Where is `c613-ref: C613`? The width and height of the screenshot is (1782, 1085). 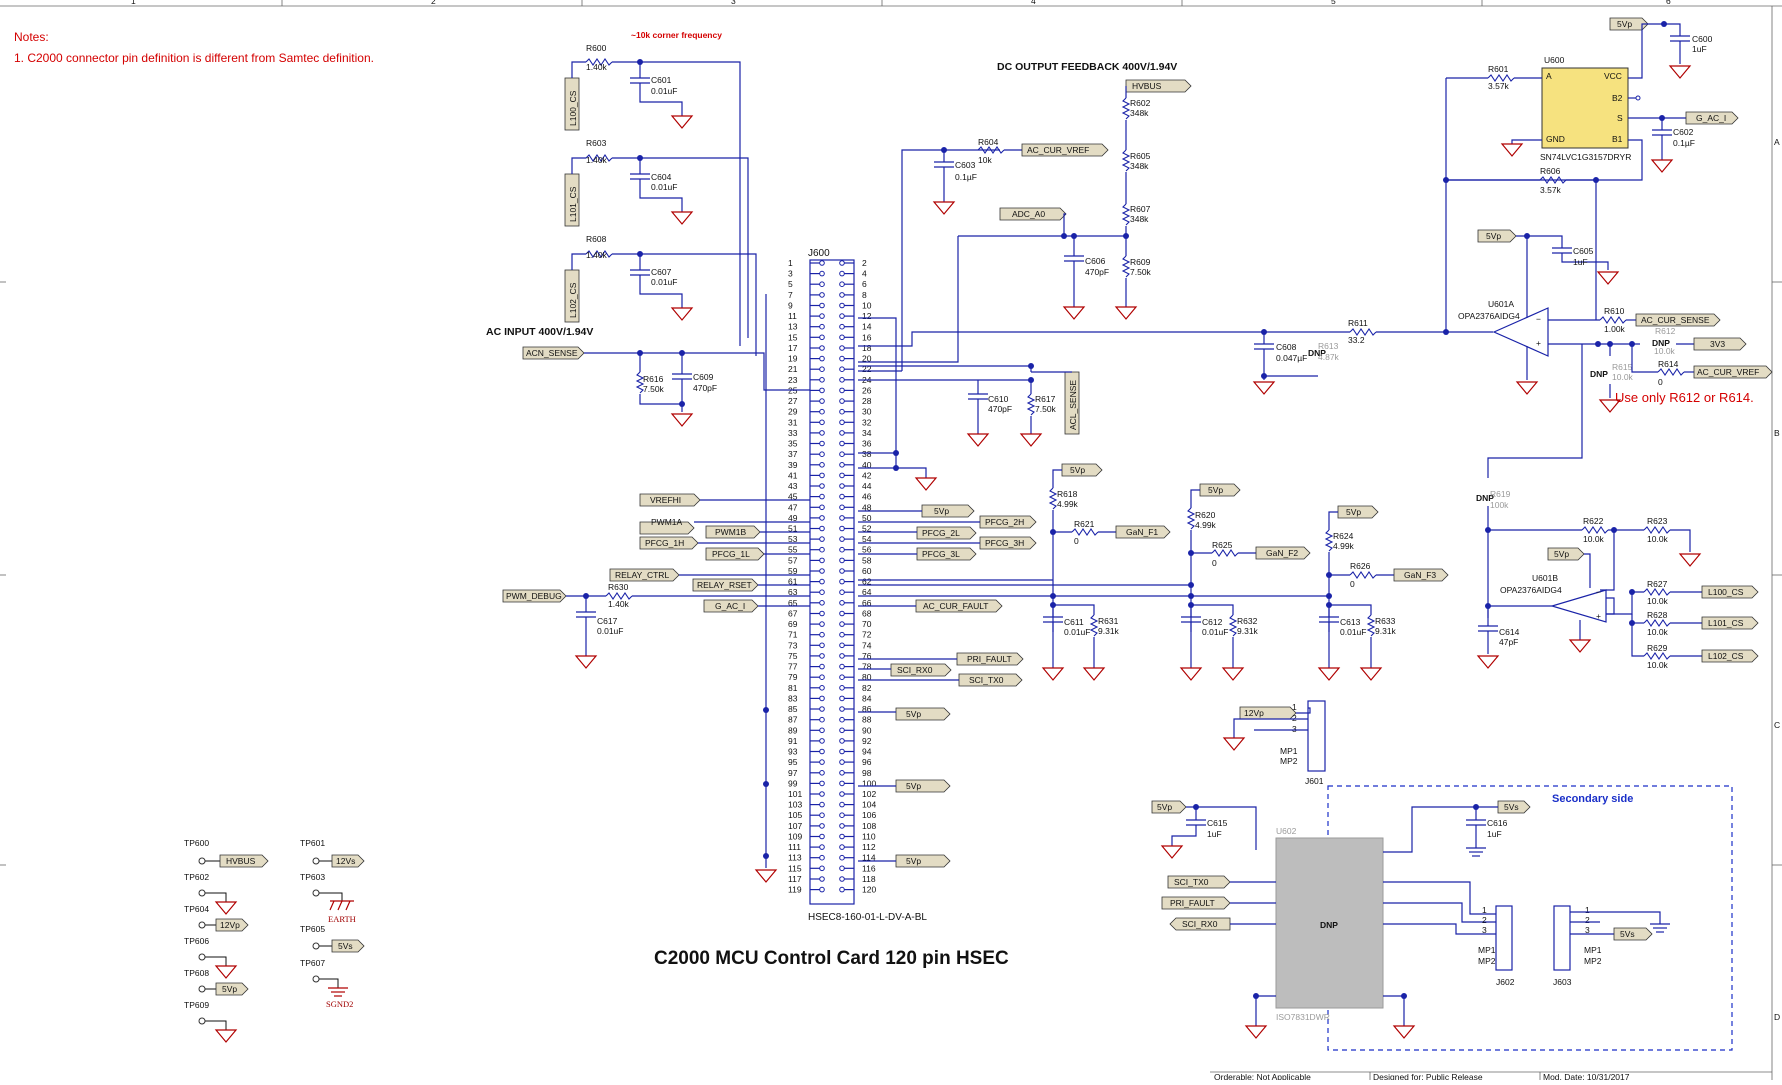 c613-ref: C613 is located at coordinates (1350, 622).